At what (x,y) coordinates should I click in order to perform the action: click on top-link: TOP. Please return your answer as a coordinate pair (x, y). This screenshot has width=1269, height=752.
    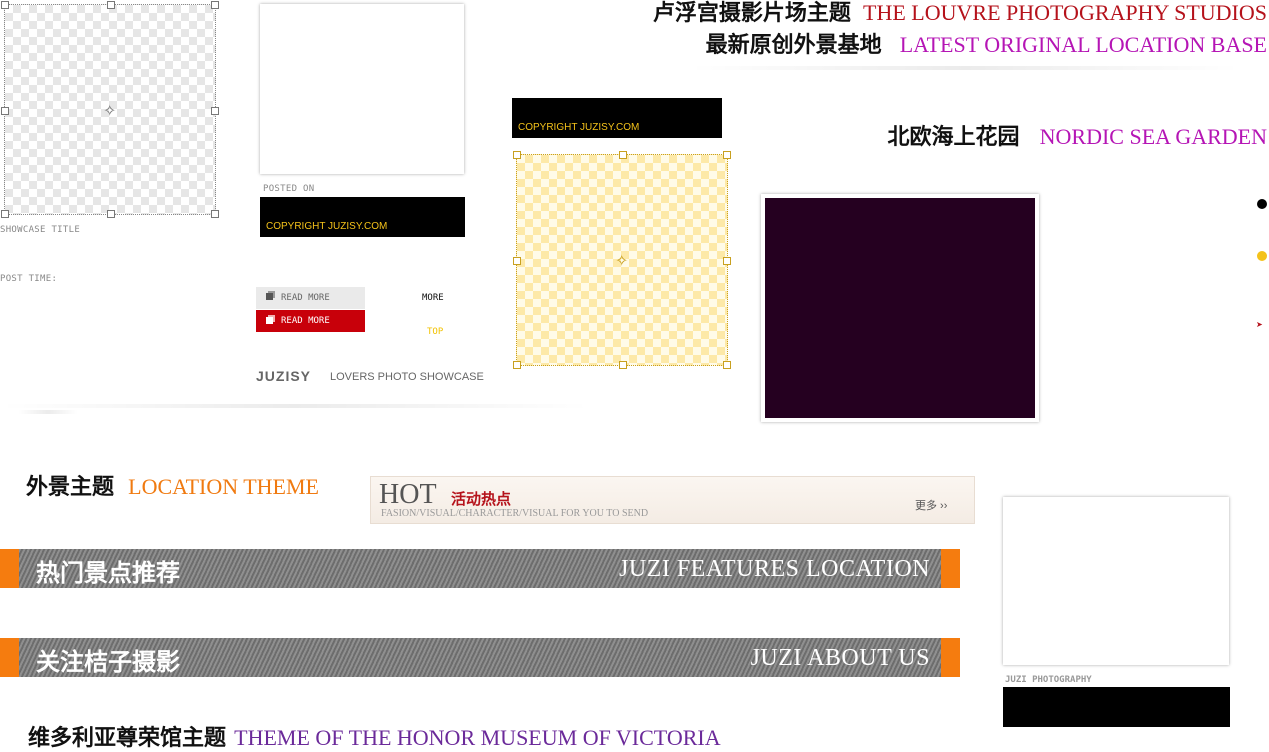
    Looking at the image, I should click on (435, 332).